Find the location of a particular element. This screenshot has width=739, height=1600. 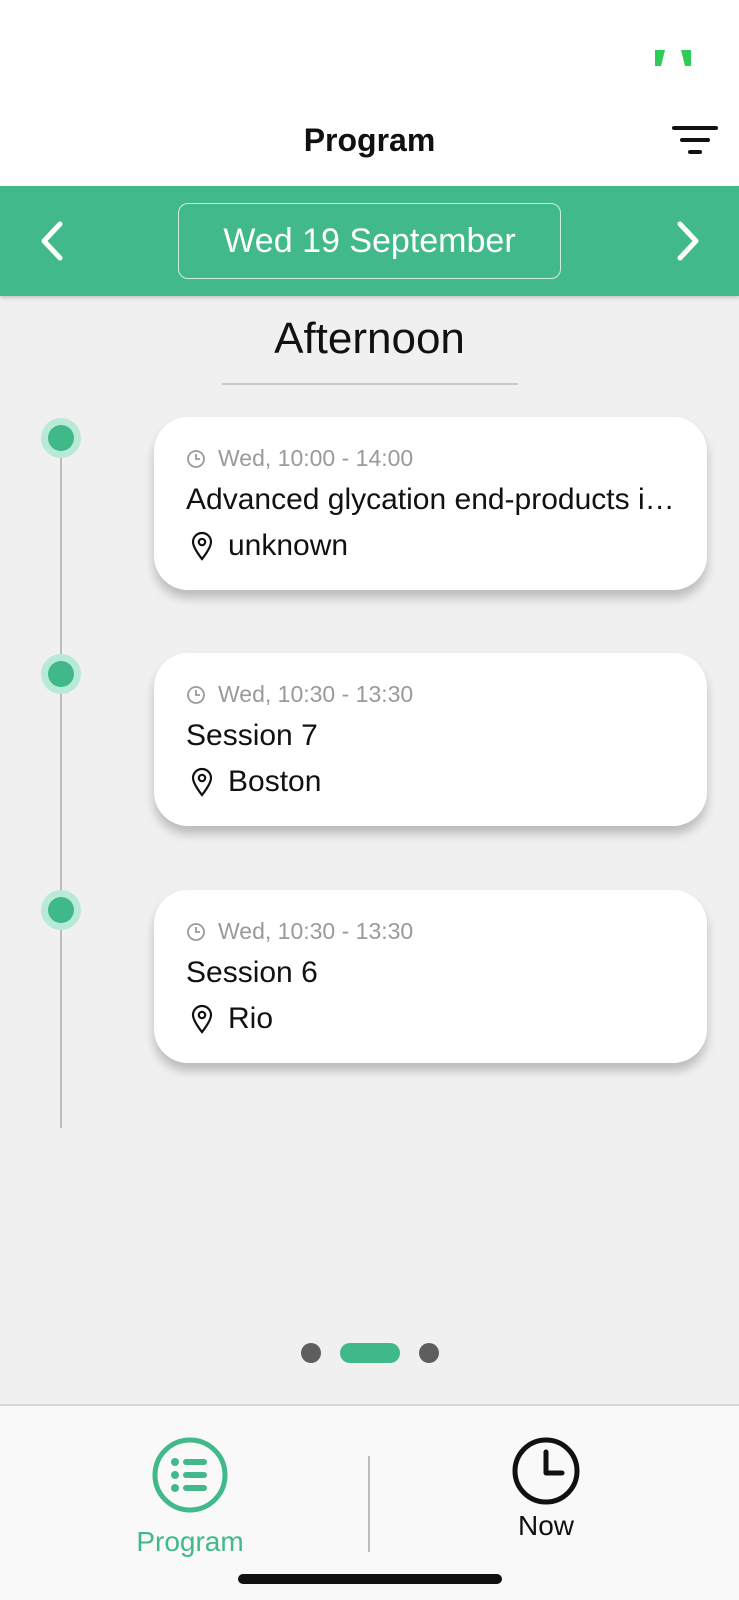

session-card: Wed, 10:30 - 13:30 Session 7 Boston is located at coordinates (430, 739).